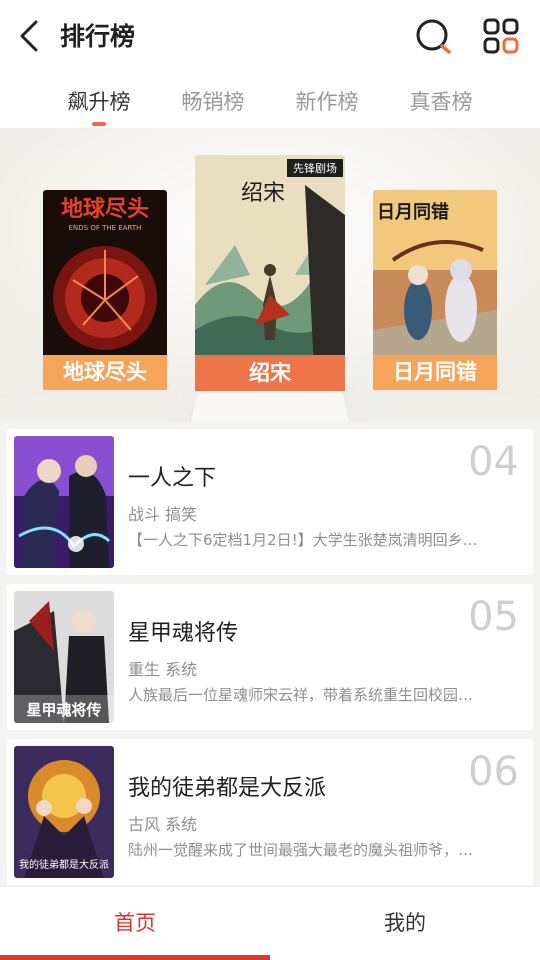  Describe the element at coordinates (105, 290) in the screenshot. I see `top-card-rank-2: 地球尽头 ENDS OF THE EARTH 地球尽头` at that location.